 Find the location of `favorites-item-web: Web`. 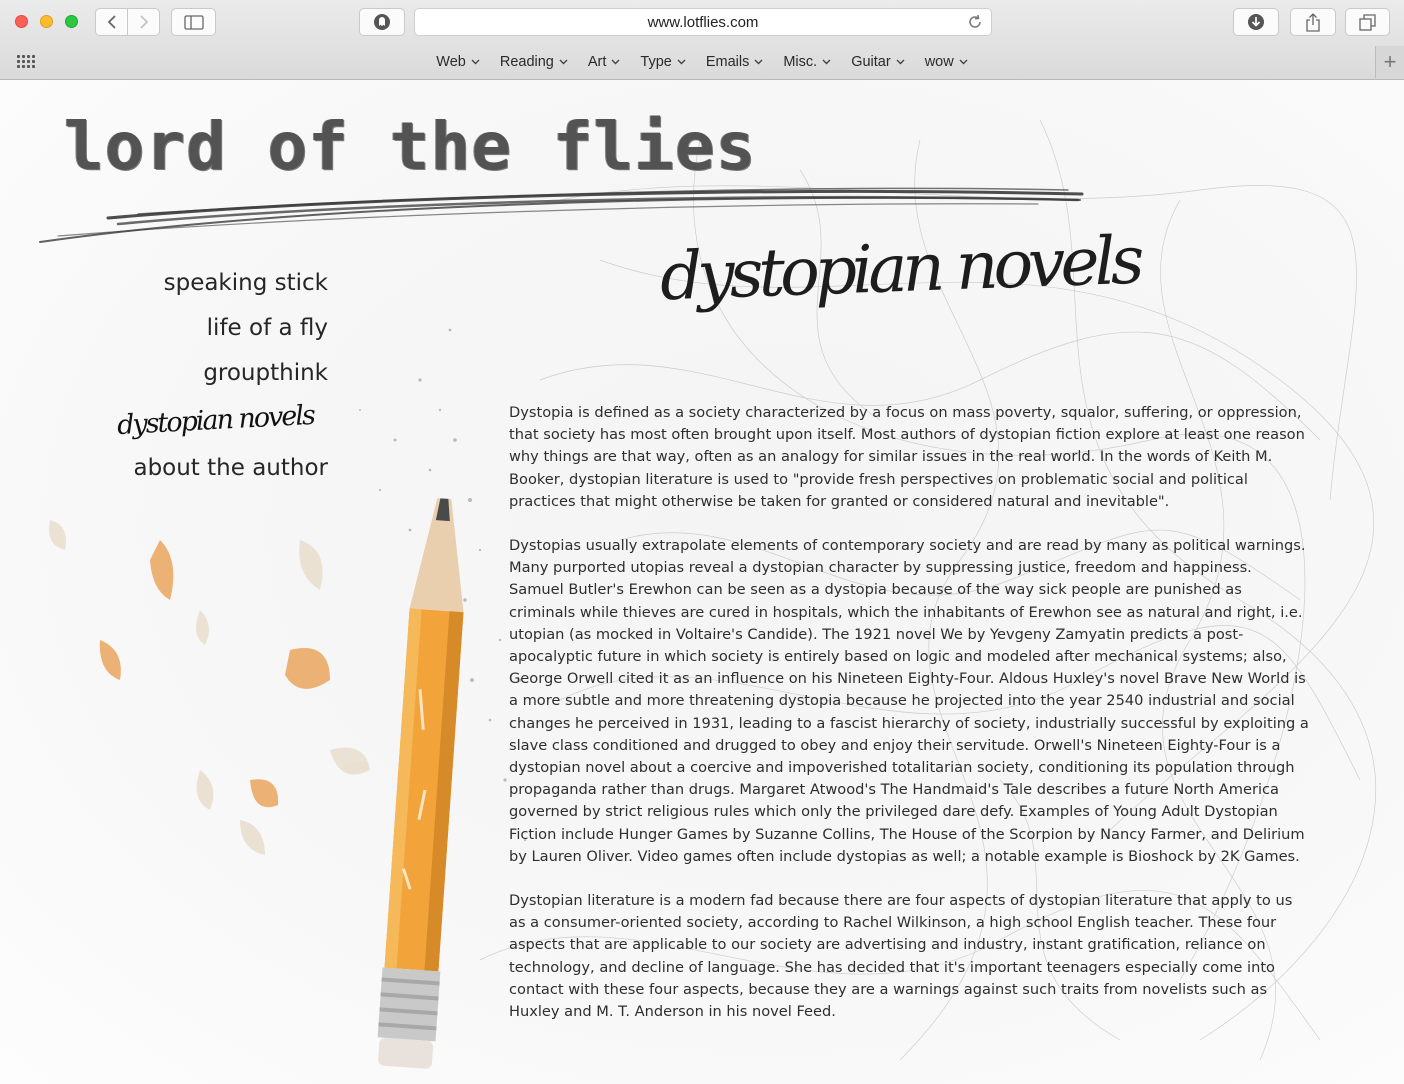

favorites-item-web: Web is located at coordinates (458, 62).